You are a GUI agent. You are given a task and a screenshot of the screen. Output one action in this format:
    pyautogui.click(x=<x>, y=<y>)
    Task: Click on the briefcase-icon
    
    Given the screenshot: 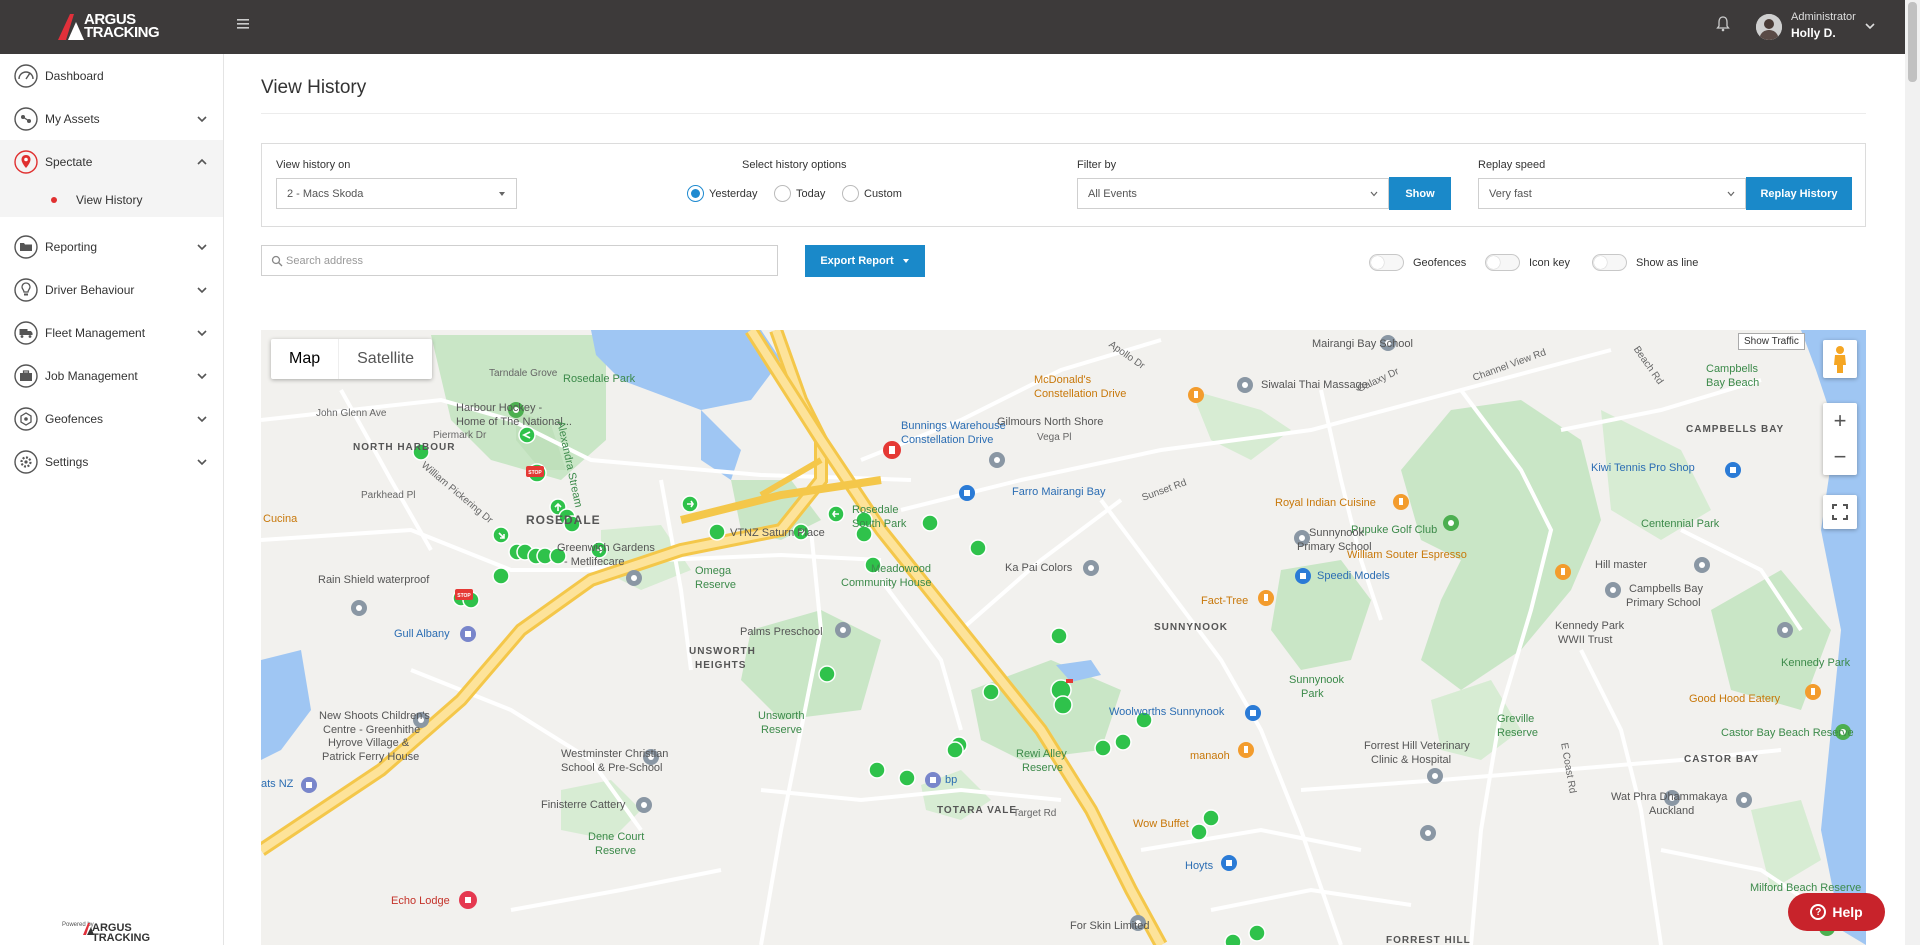 What is the action you would take?
    pyautogui.click(x=26, y=375)
    